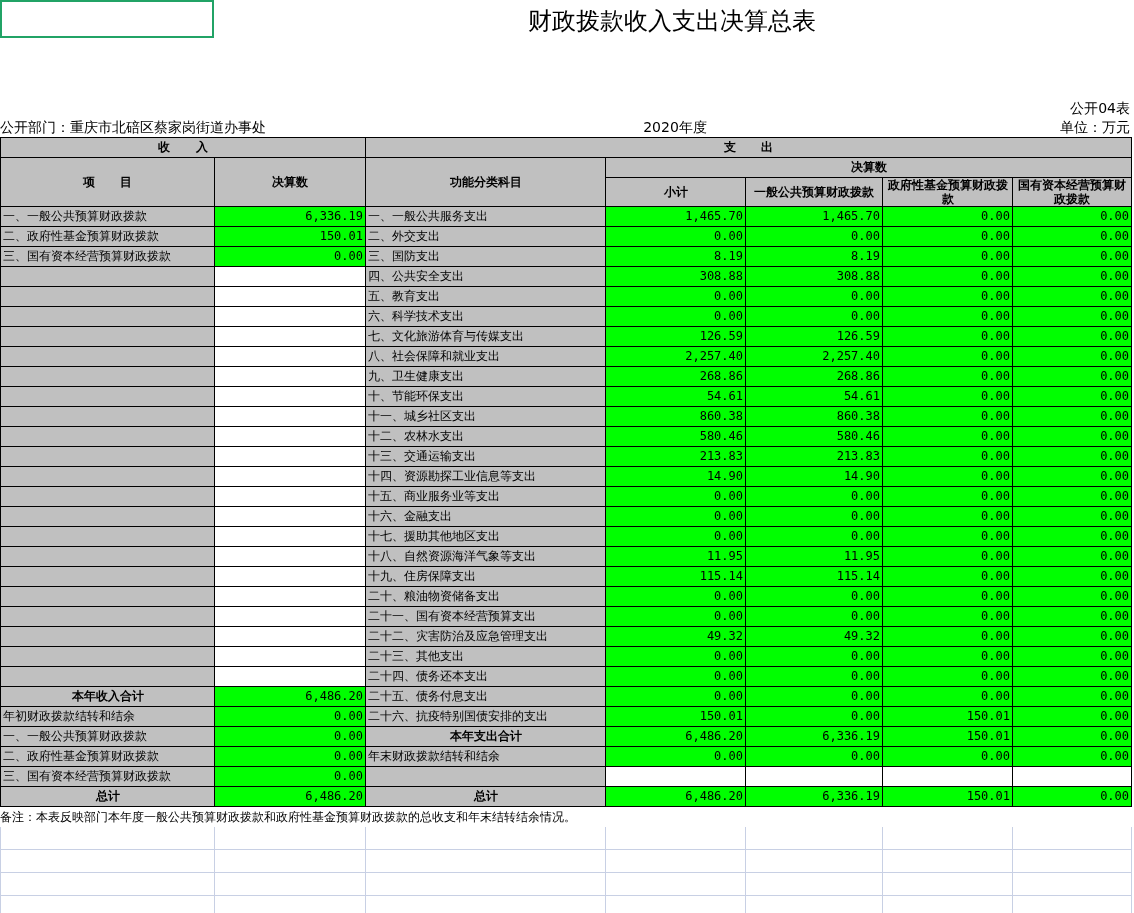 This screenshot has width=1134, height=913. Describe the element at coordinates (107, 796) in the screenshot. I see `total-label: 总计` at that location.